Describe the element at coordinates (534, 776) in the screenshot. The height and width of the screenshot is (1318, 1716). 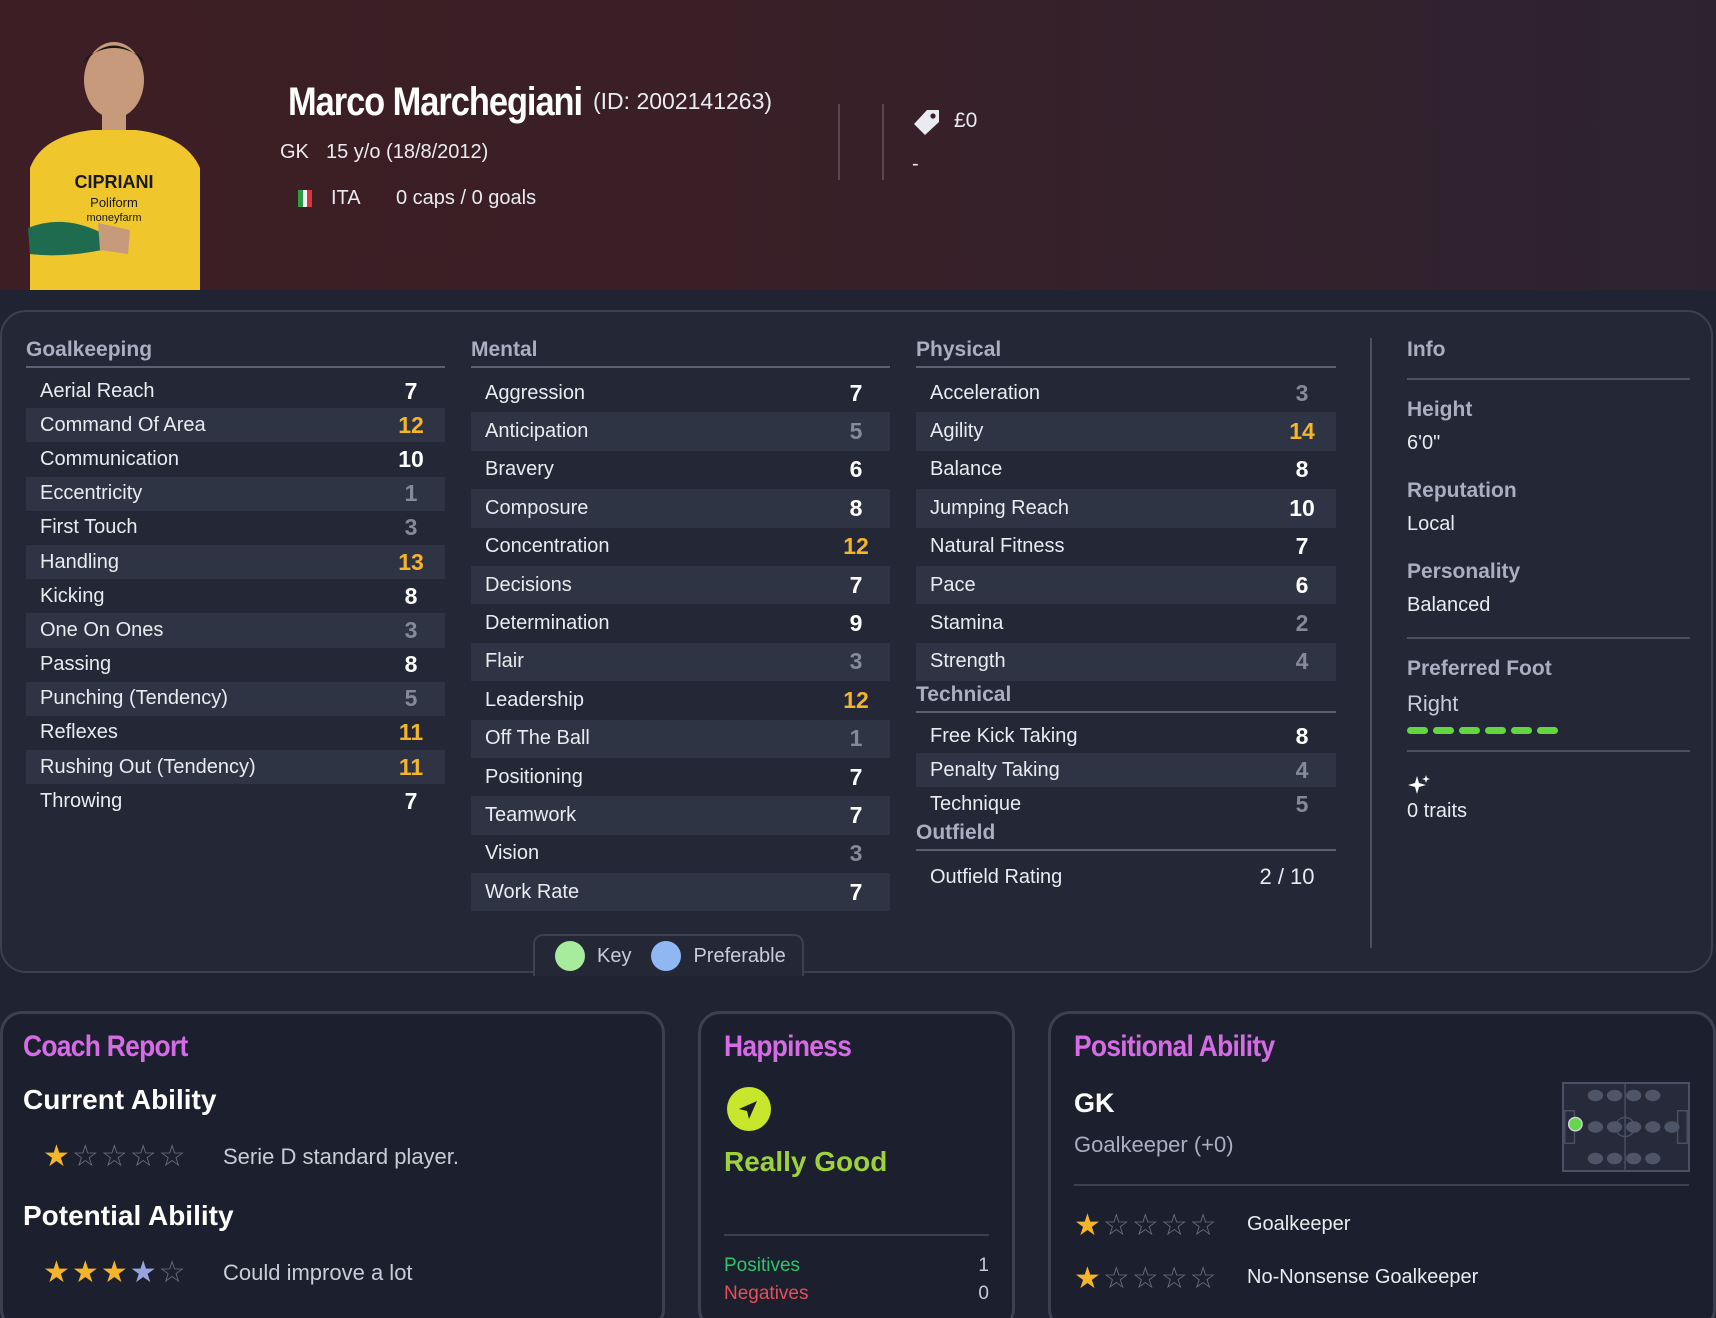
I see `attribute-label: Positioning` at that location.